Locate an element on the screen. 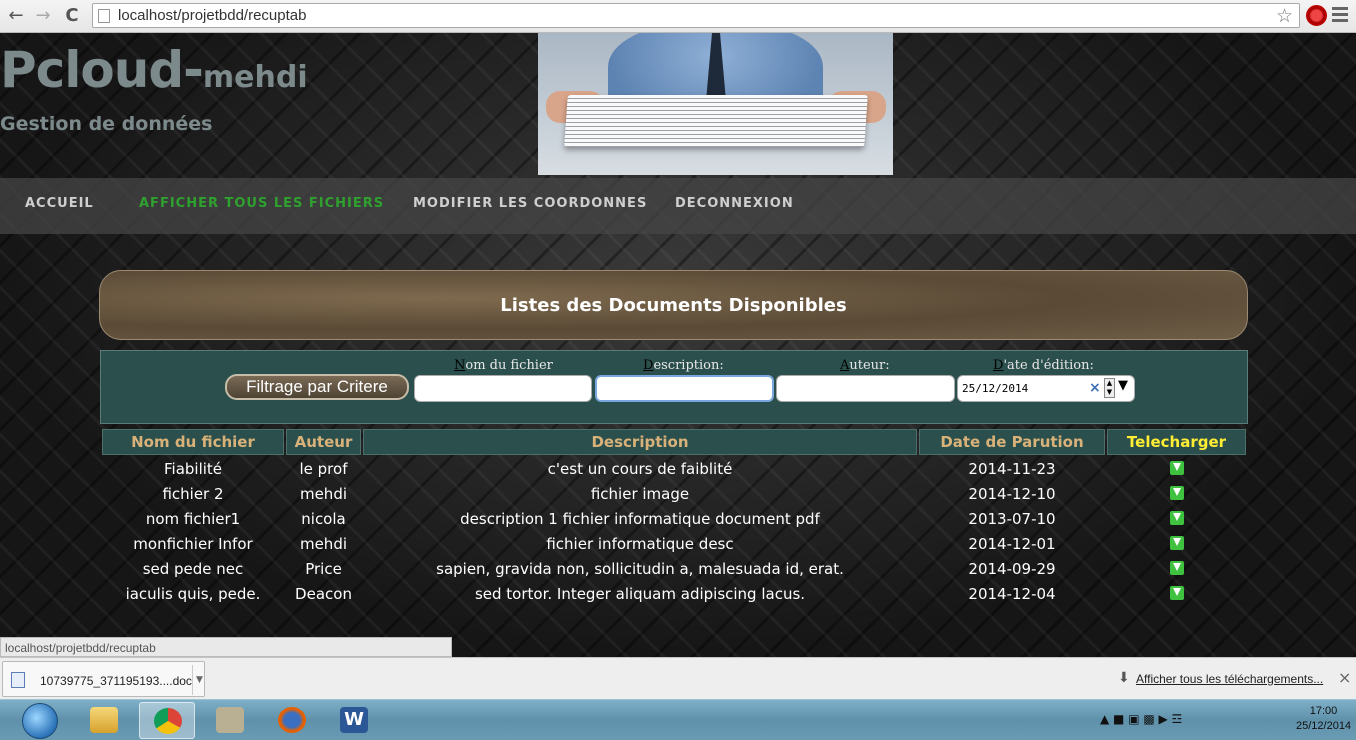 The image size is (1356, 740). cell-date: 2014-11-23 is located at coordinates (1012, 468).